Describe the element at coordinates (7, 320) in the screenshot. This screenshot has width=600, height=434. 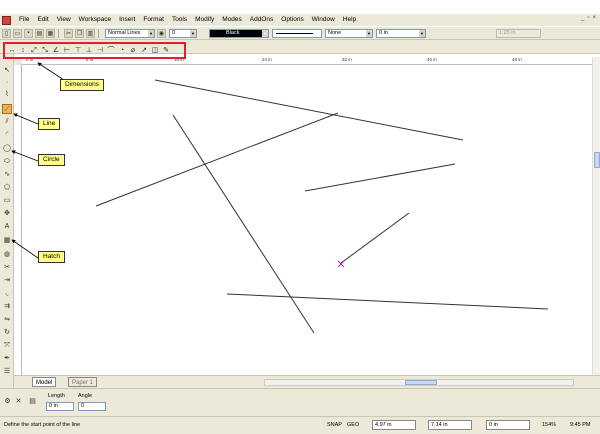
I see `mirror-icon: ⇋` at that location.